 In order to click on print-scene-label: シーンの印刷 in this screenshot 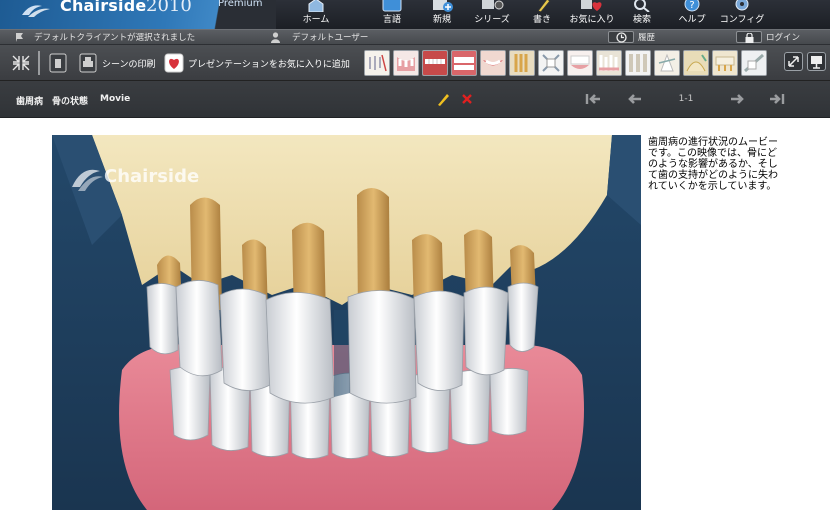, I will do `click(129, 65)`.